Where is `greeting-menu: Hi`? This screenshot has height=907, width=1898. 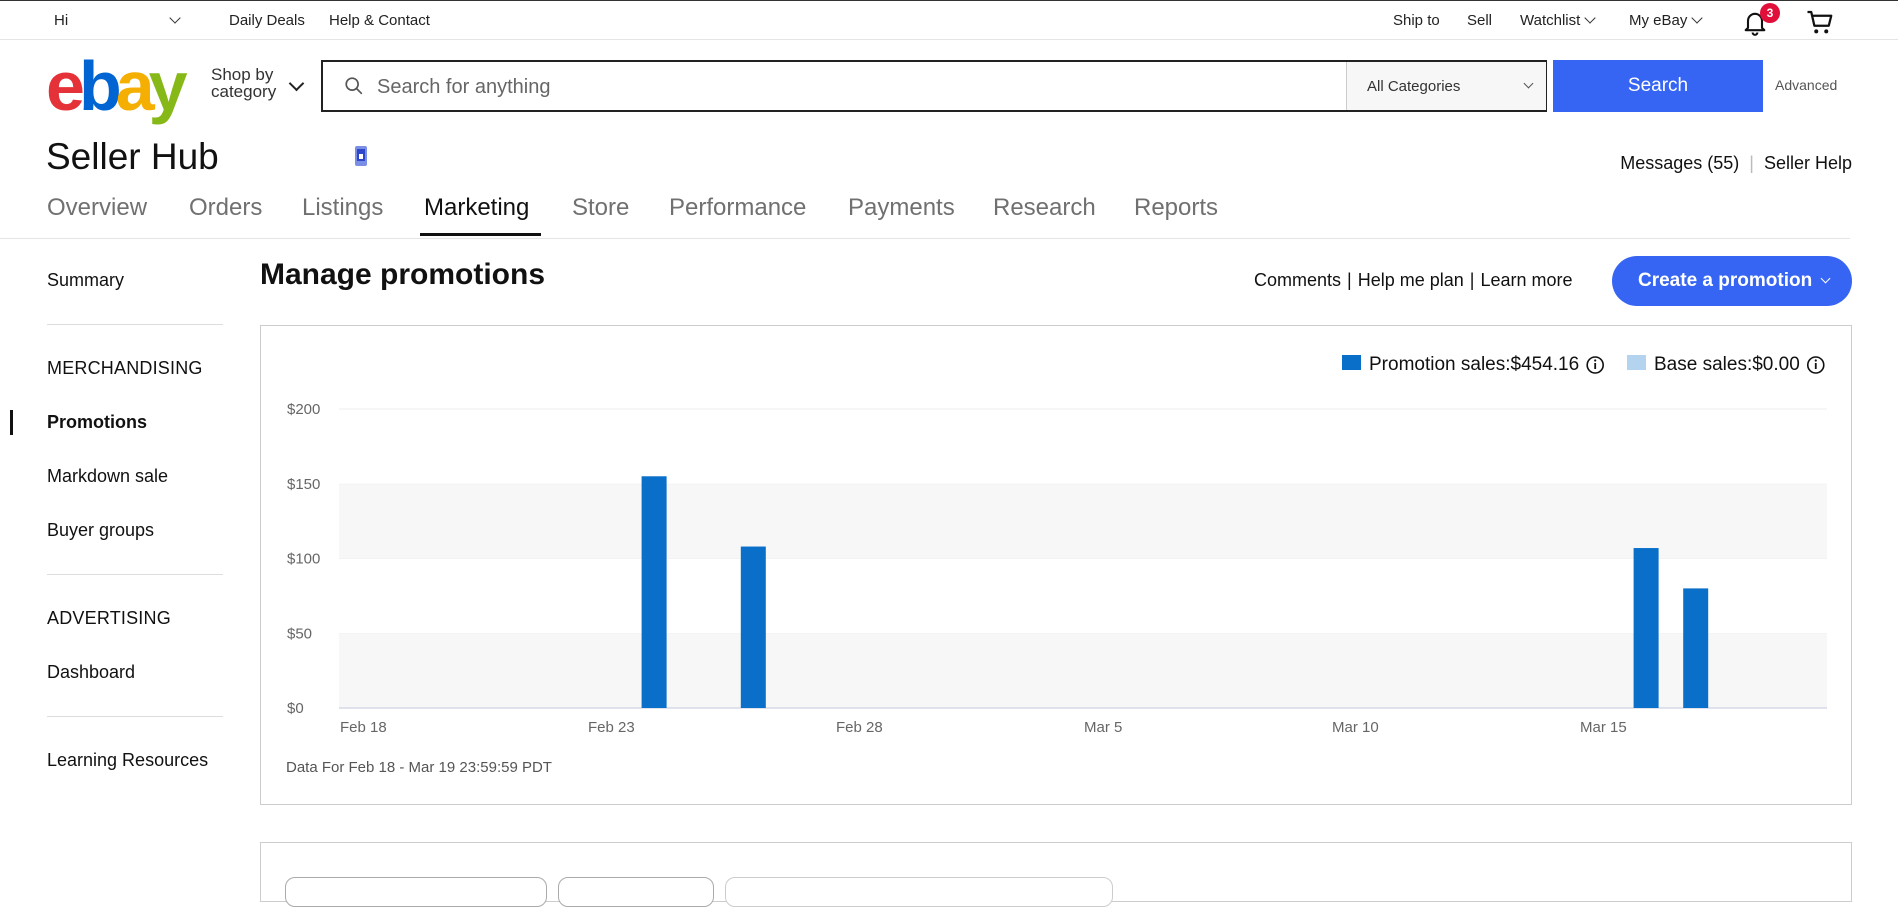 greeting-menu: Hi is located at coordinates (61, 20).